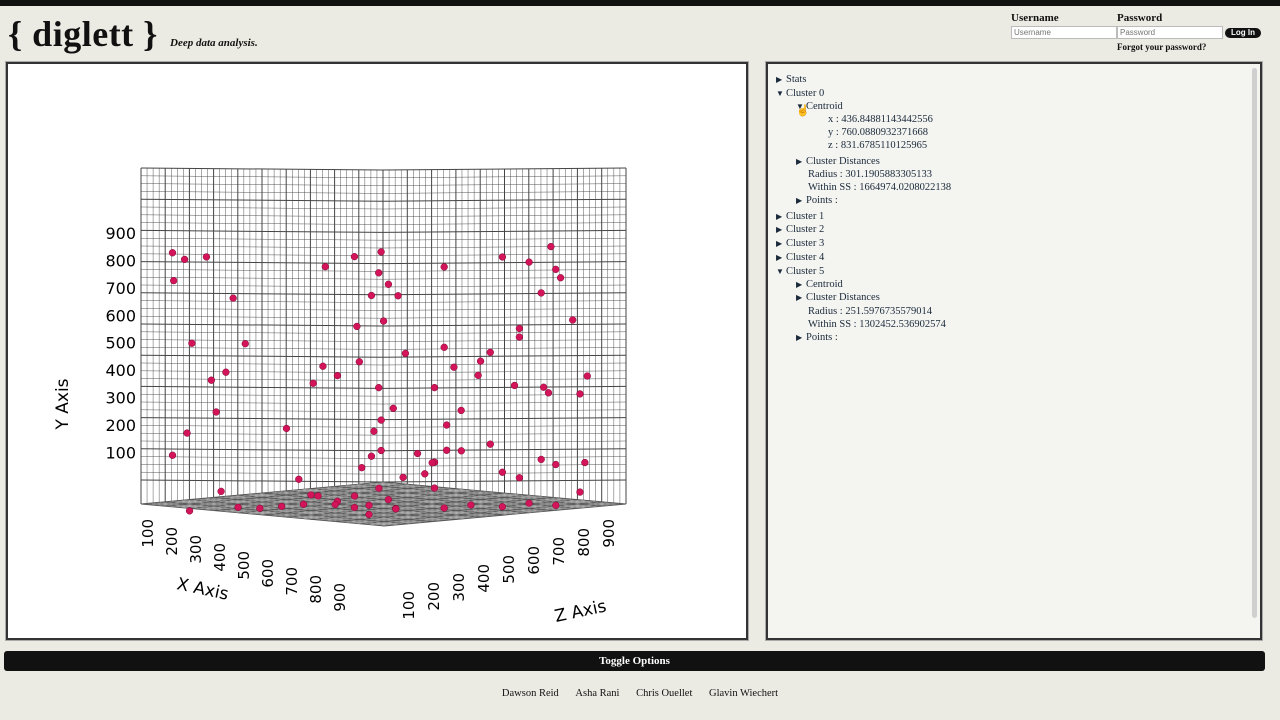  What do you see at coordinates (878, 145) in the screenshot?
I see `centroid-z-value: z : 831.6785110125965` at bounding box center [878, 145].